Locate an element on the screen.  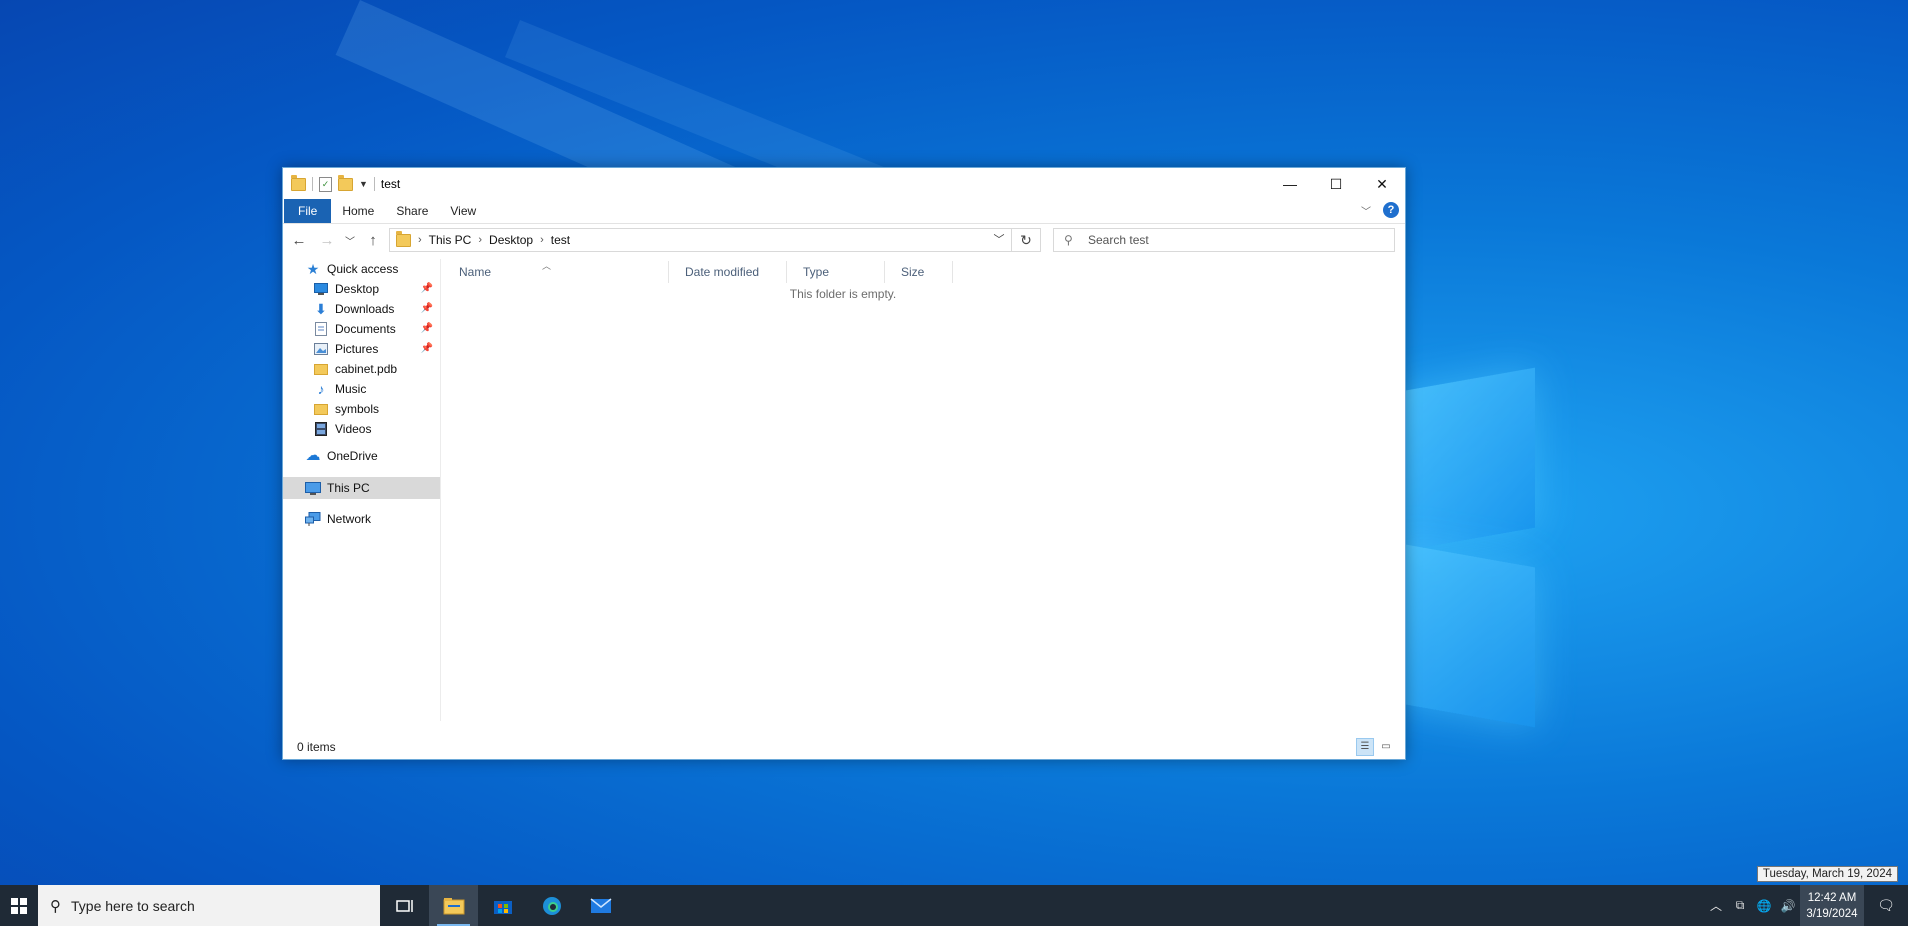
tab-file: File is located at coordinates (308, 211).